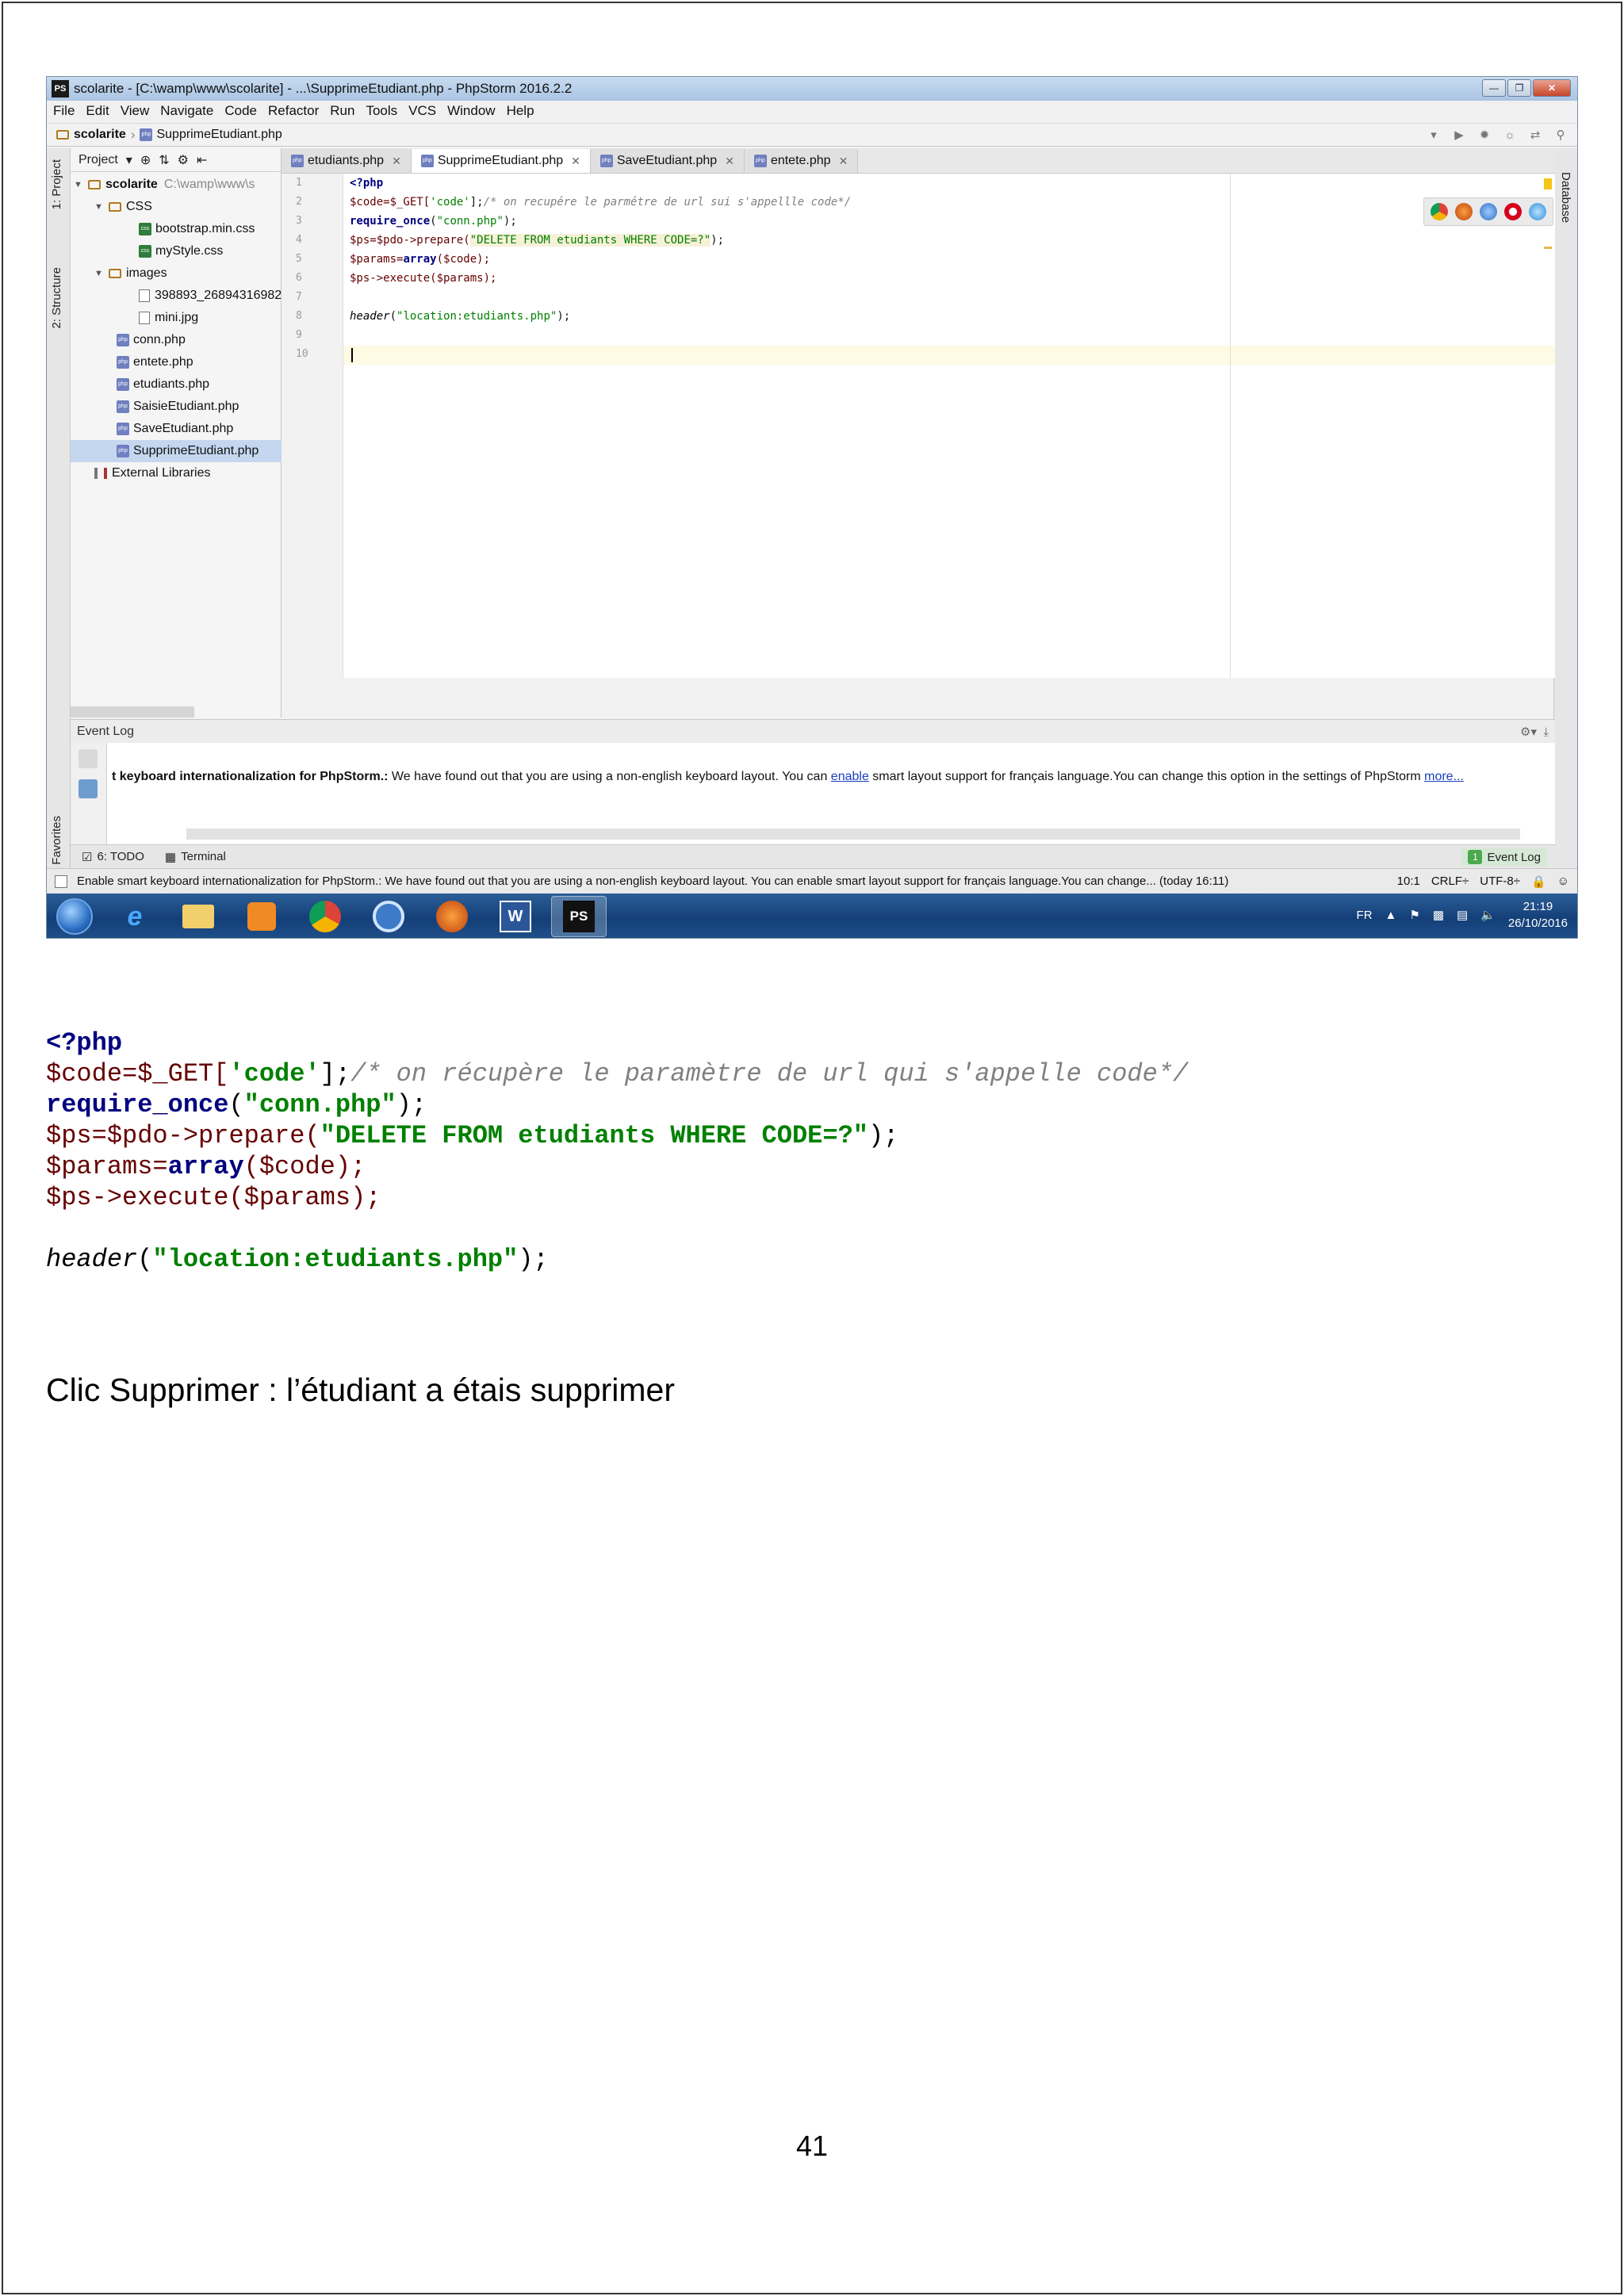  I want to click on tab-supprime-etudiant: php SupprimeEtudiant.php ✕, so click(501, 161).